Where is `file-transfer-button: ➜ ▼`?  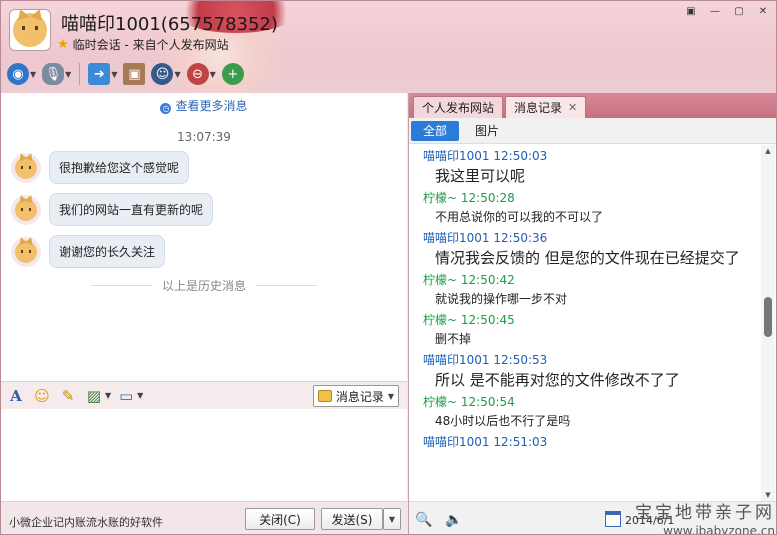
file-transfer-button: ➜ ▼ is located at coordinates (102, 74).